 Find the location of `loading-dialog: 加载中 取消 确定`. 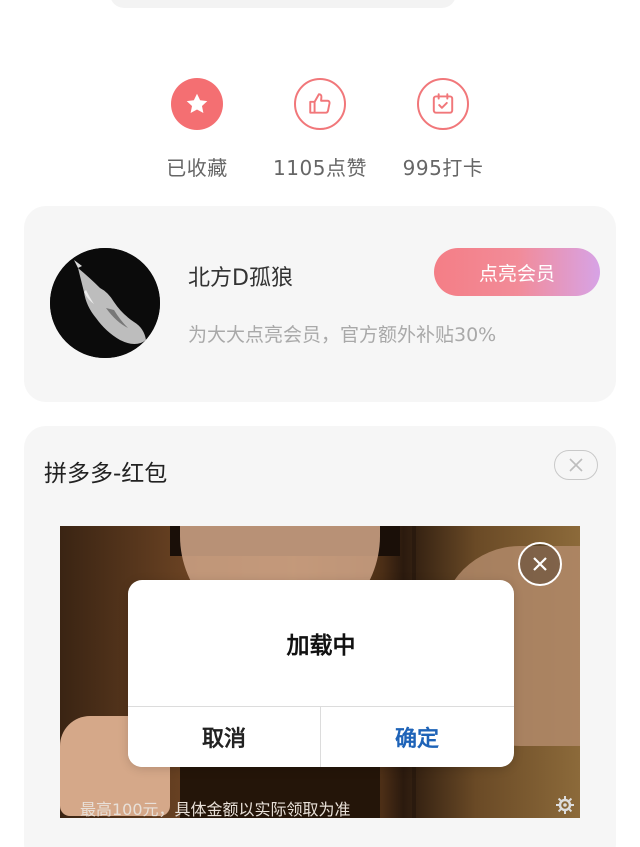

loading-dialog: 加载中 取消 确定 is located at coordinates (321, 673).